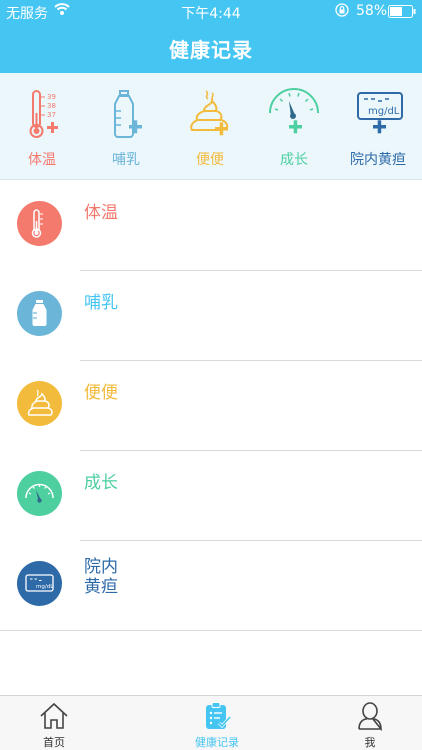  I want to click on tab-label-home: 首页, so click(54, 742).